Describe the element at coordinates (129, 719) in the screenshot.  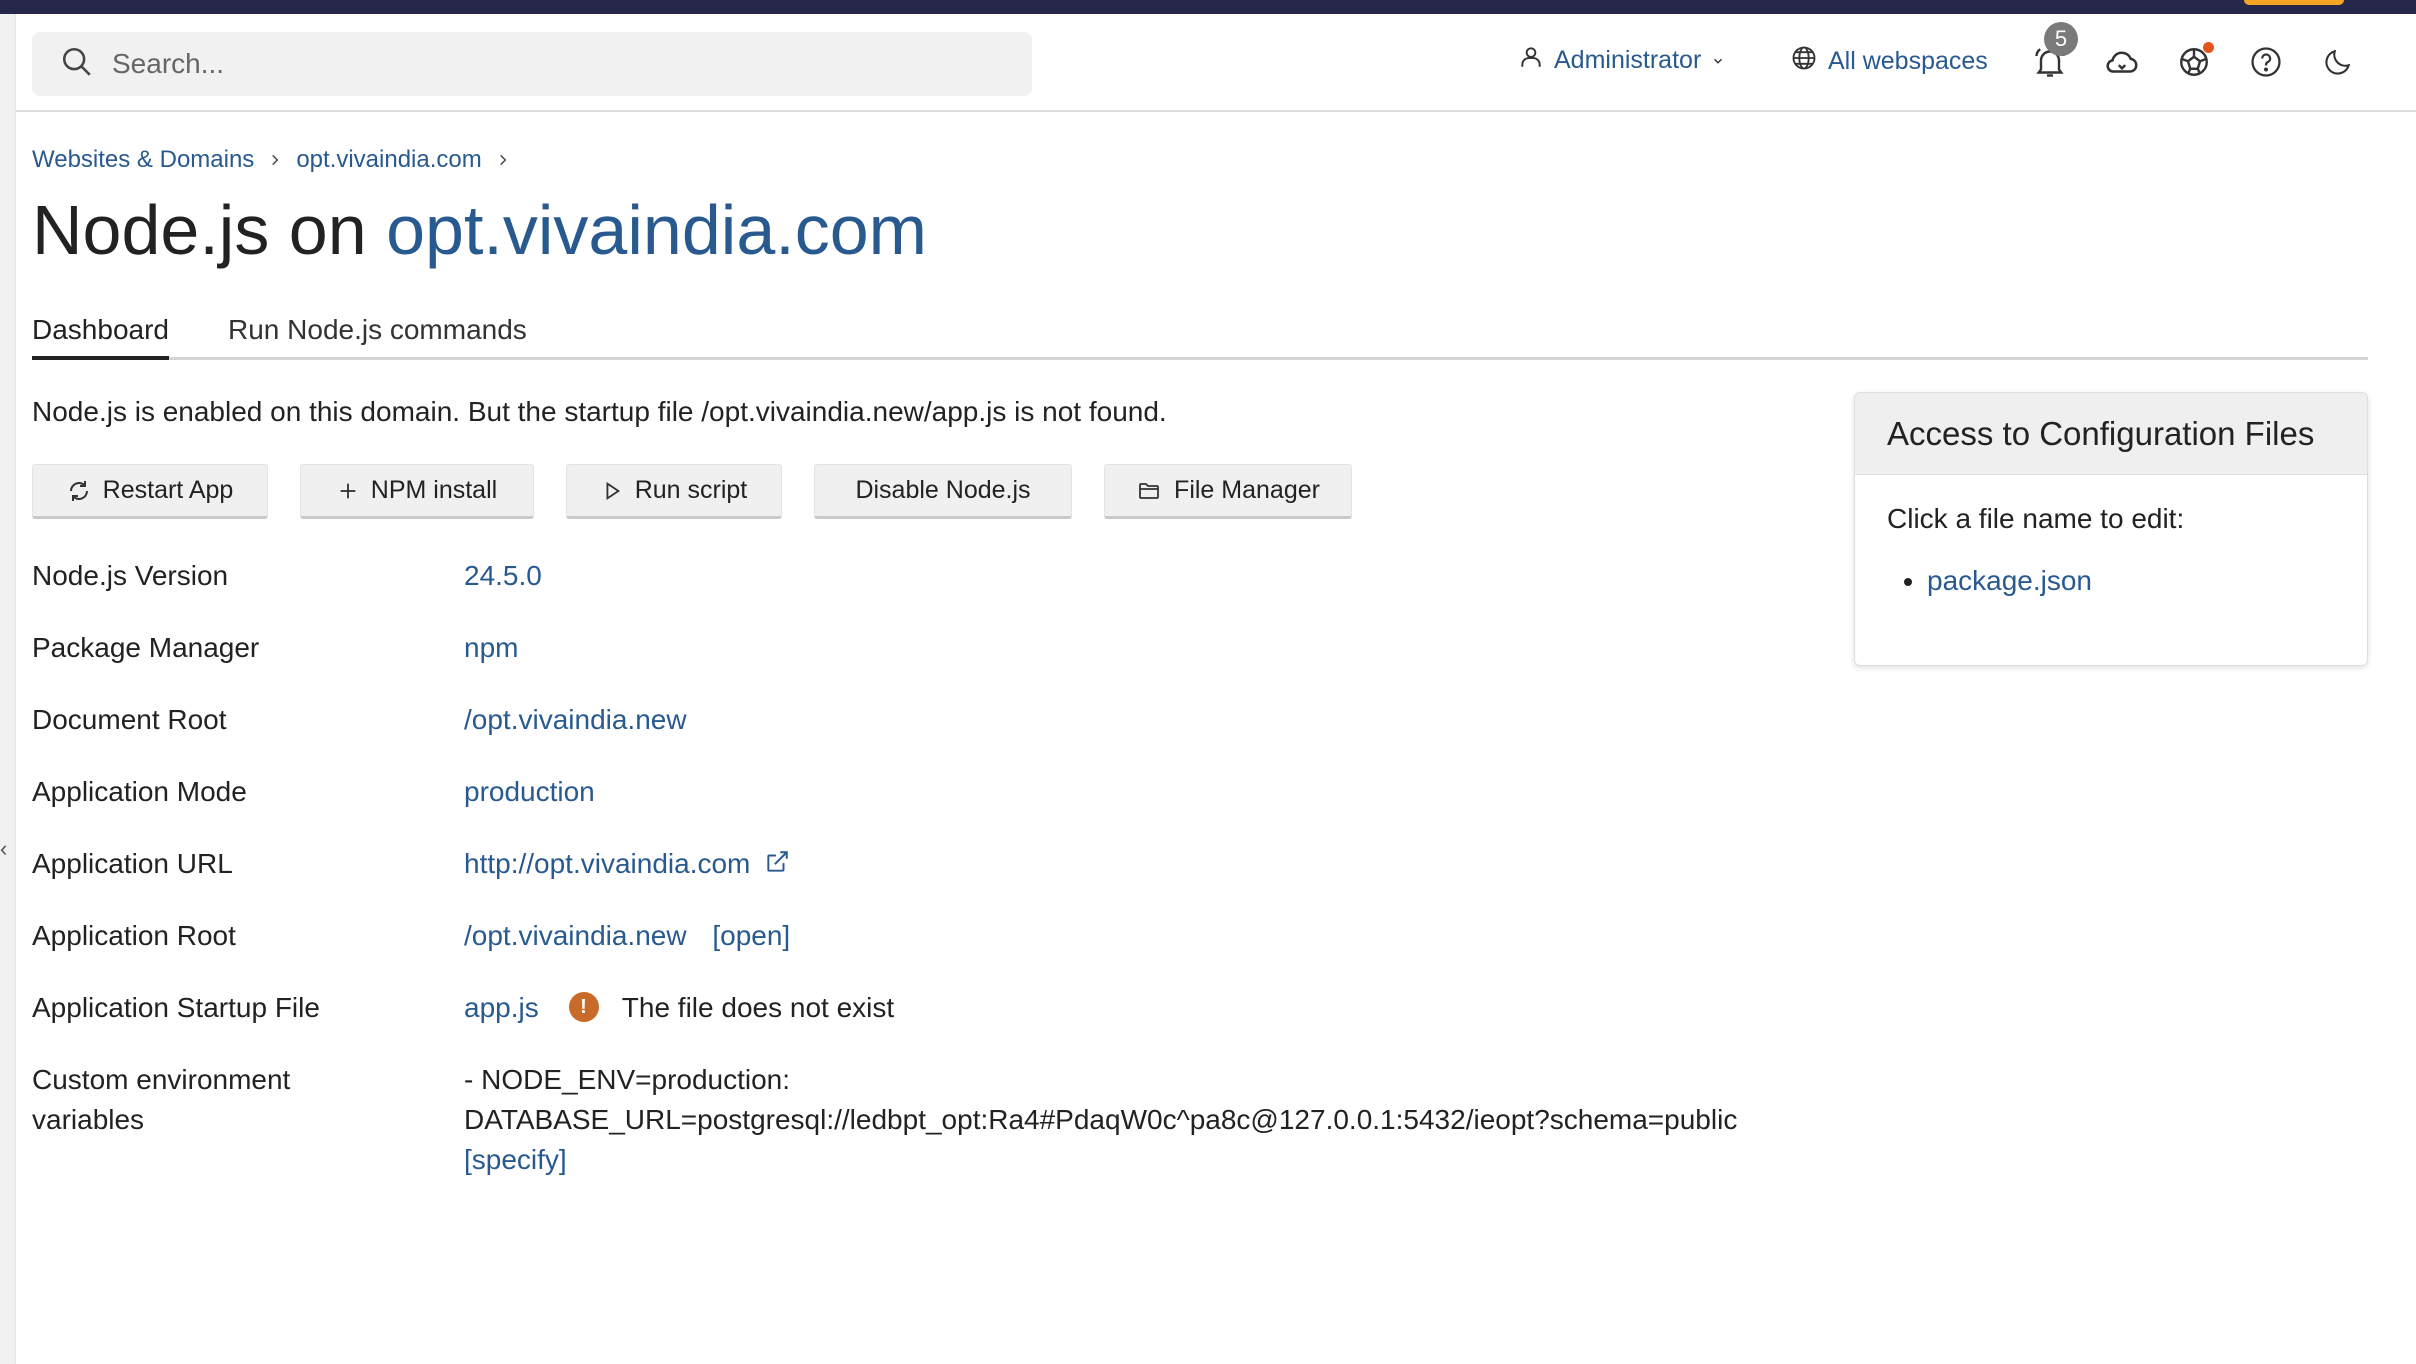
I see `property-label: Document Root` at that location.